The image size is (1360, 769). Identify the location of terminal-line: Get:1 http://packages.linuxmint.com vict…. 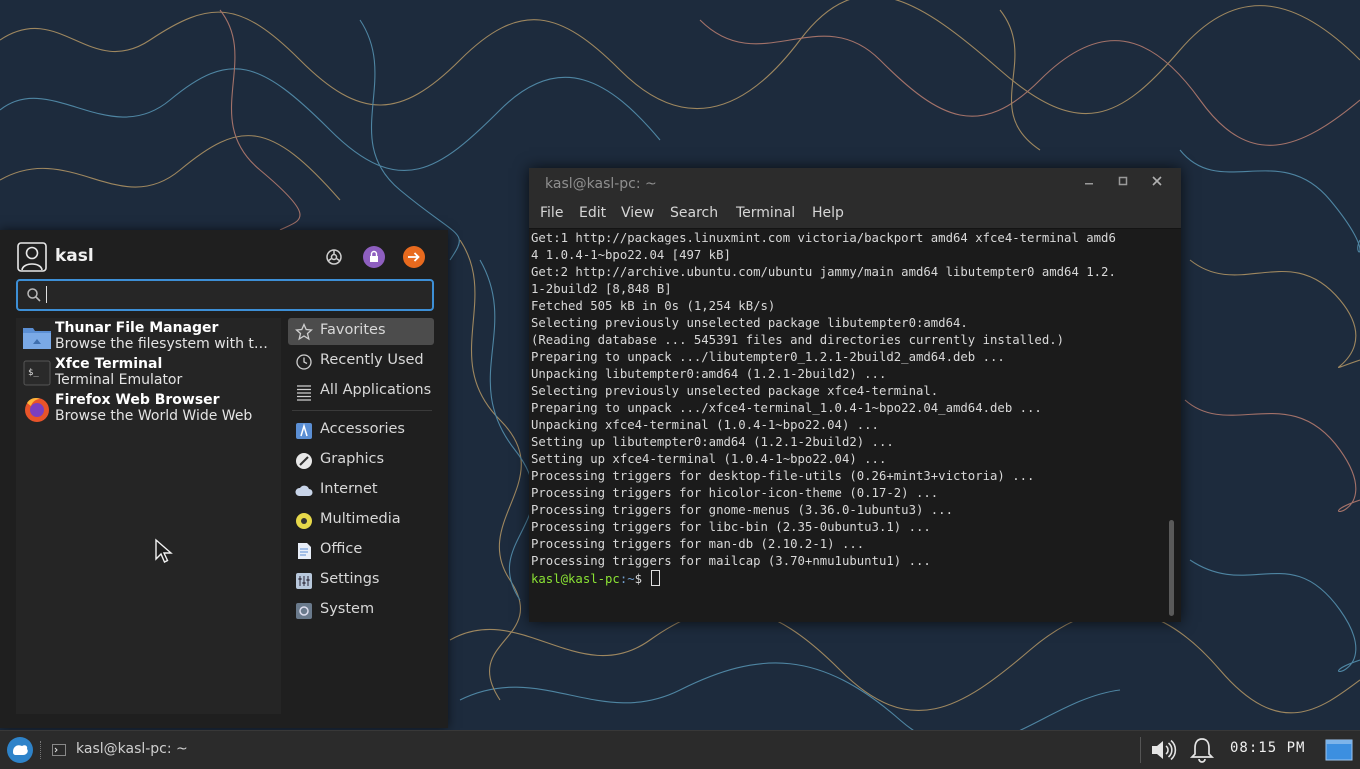
(823, 238).